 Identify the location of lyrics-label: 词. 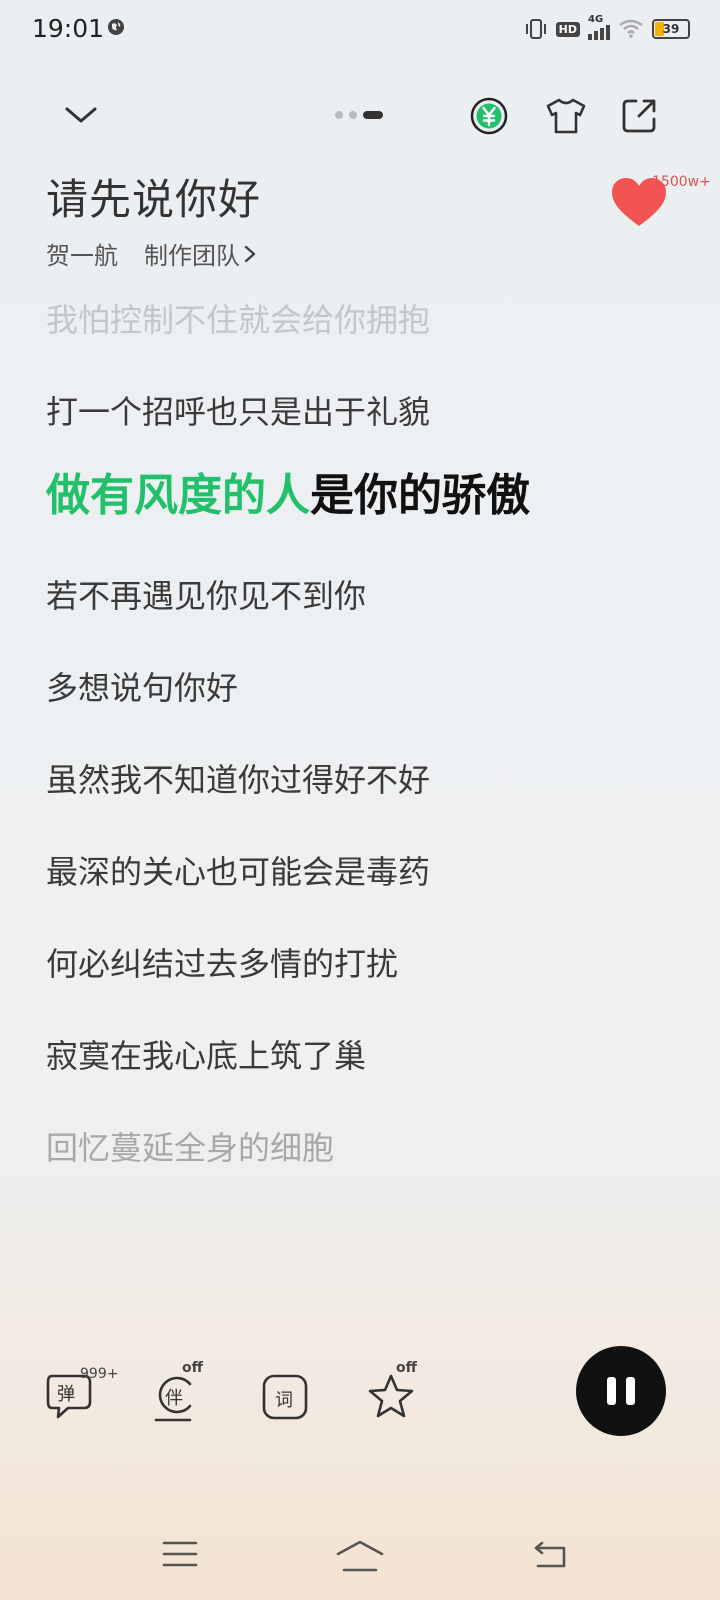
(284, 1400).